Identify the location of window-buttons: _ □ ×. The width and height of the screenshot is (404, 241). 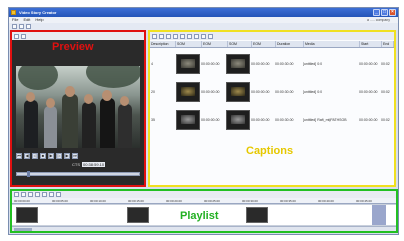
(384, 12).